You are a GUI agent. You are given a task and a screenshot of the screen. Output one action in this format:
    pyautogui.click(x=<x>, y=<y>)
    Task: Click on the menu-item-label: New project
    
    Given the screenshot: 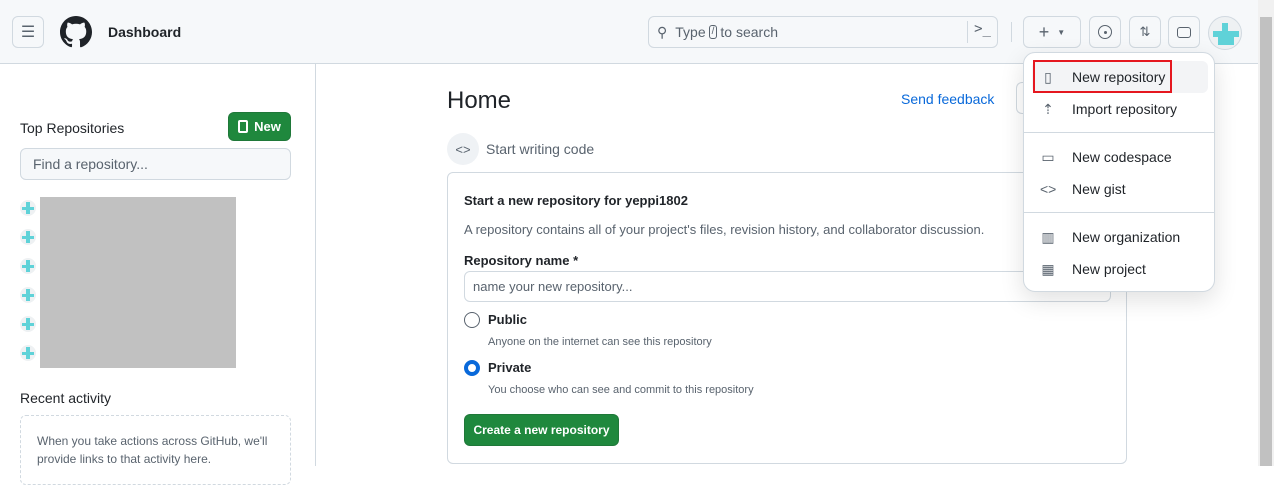 What is the action you would take?
    pyautogui.click(x=1109, y=269)
    